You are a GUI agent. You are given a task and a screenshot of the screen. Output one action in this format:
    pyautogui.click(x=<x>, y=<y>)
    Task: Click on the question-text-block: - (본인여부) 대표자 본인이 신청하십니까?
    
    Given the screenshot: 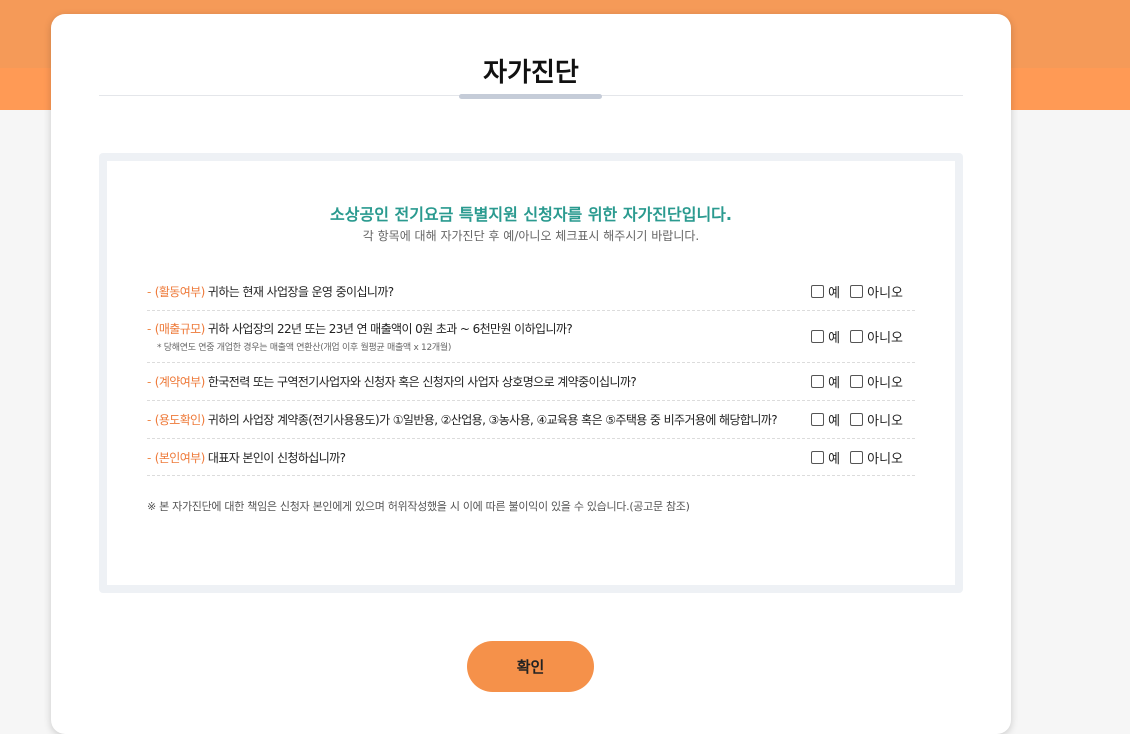 What is the action you would take?
    pyautogui.click(x=246, y=457)
    